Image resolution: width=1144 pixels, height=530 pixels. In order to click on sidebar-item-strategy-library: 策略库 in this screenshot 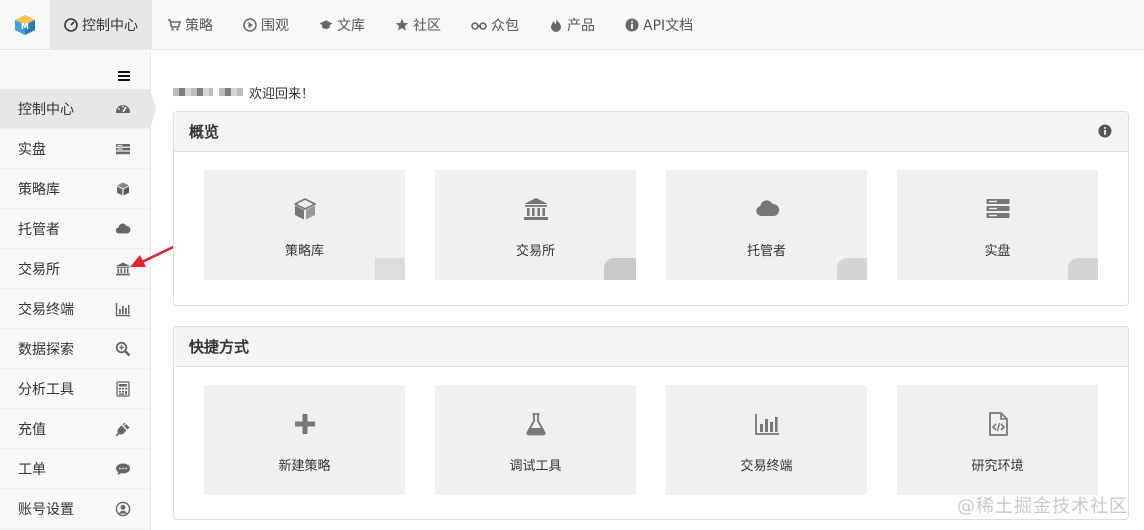, I will do `click(75, 189)`.